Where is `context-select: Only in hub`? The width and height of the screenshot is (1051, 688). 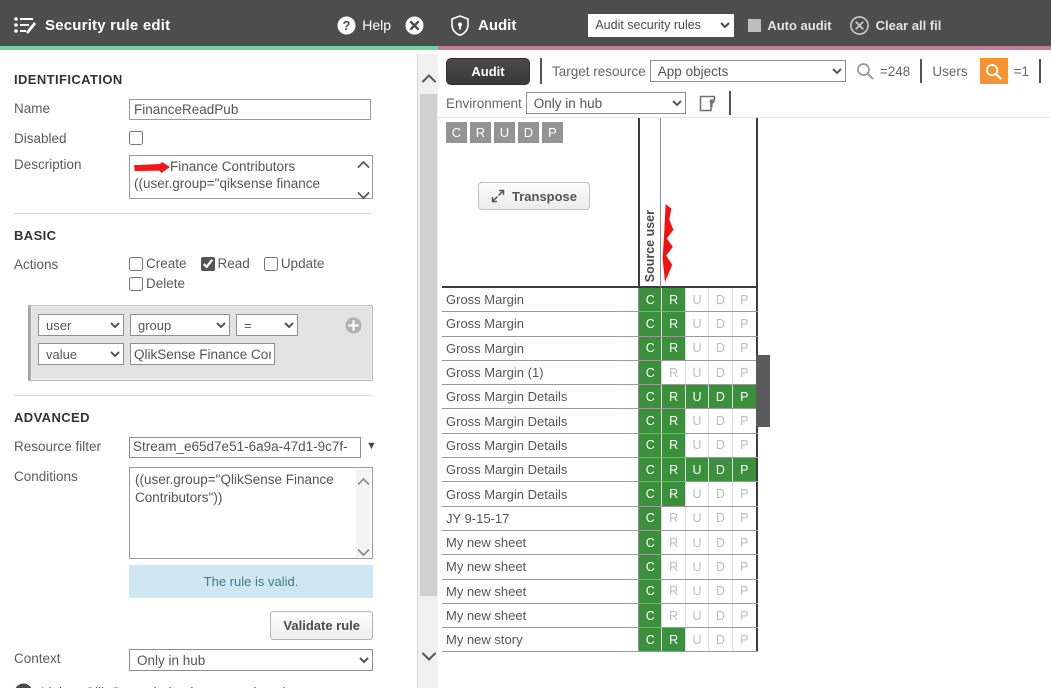
context-select: Only in hub is located at coordinates (251, 660).